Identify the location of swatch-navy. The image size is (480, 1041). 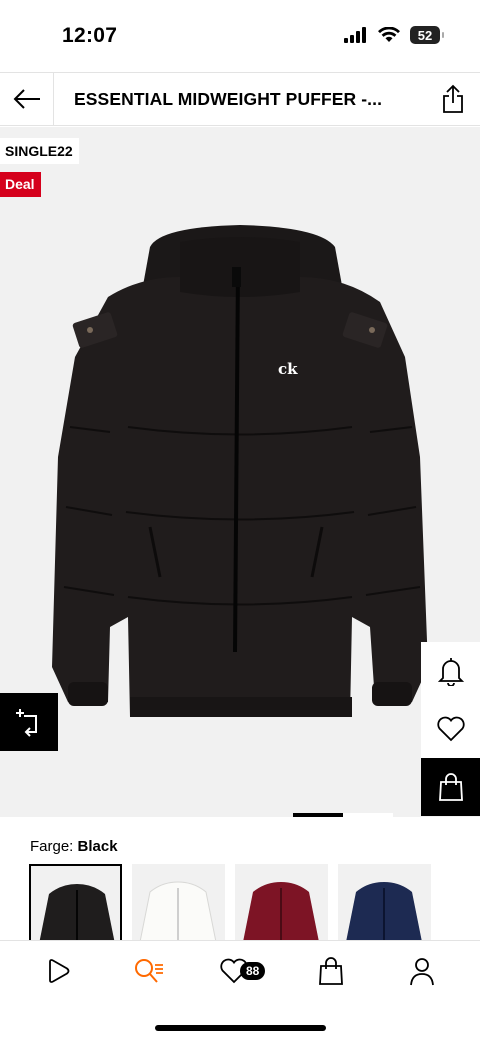
(384, 903).